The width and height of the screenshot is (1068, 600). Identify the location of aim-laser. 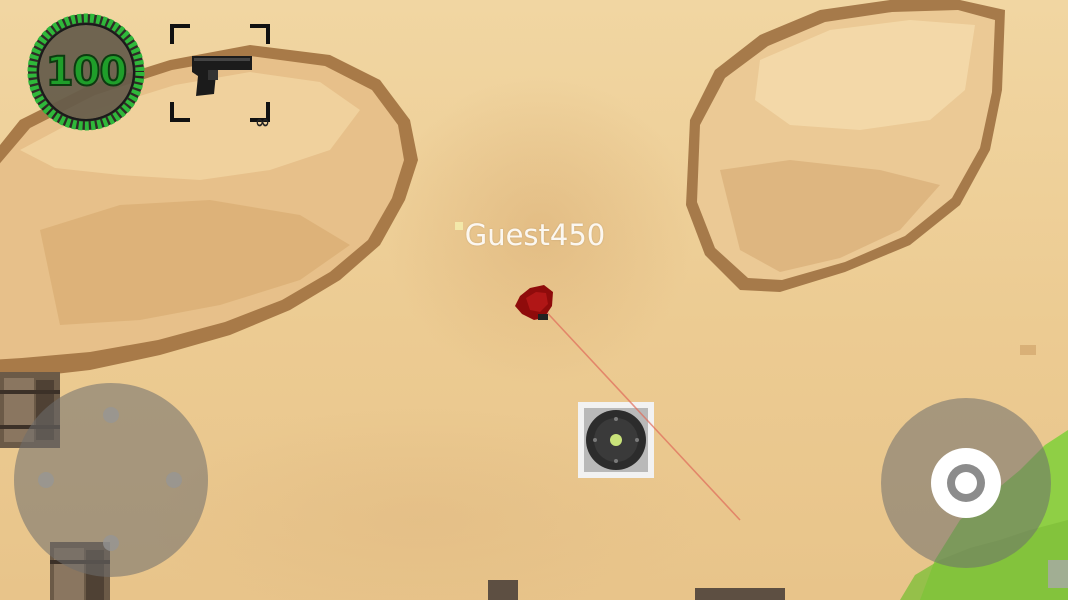
(640, 412).